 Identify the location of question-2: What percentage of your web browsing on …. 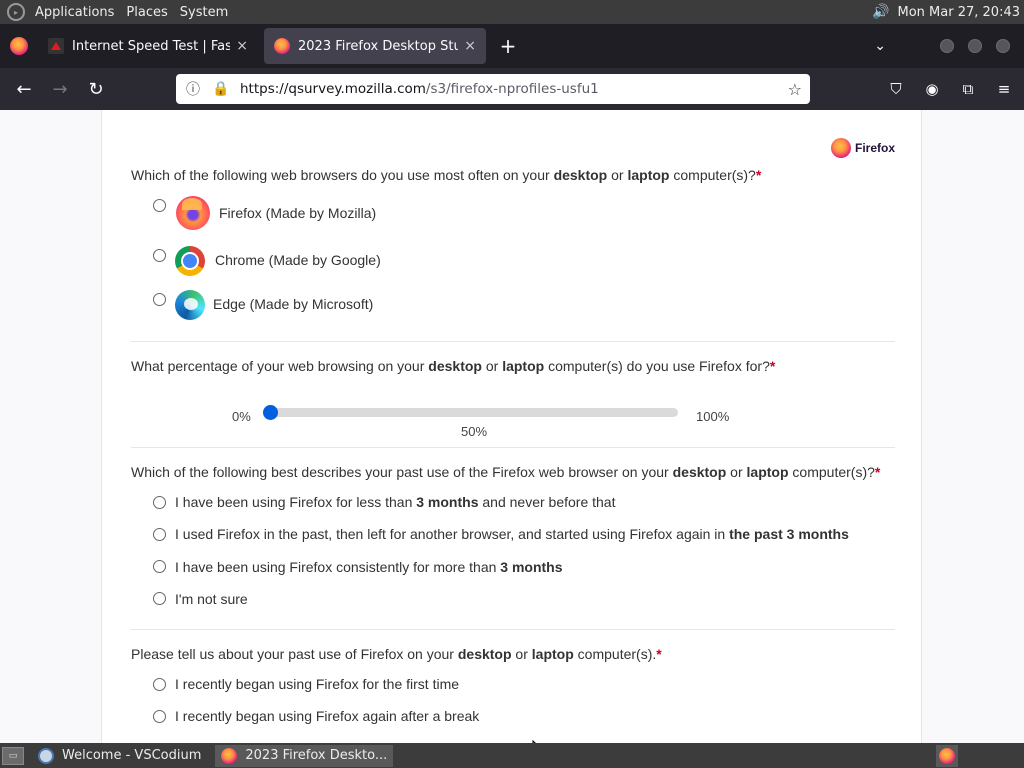
(453, 366).